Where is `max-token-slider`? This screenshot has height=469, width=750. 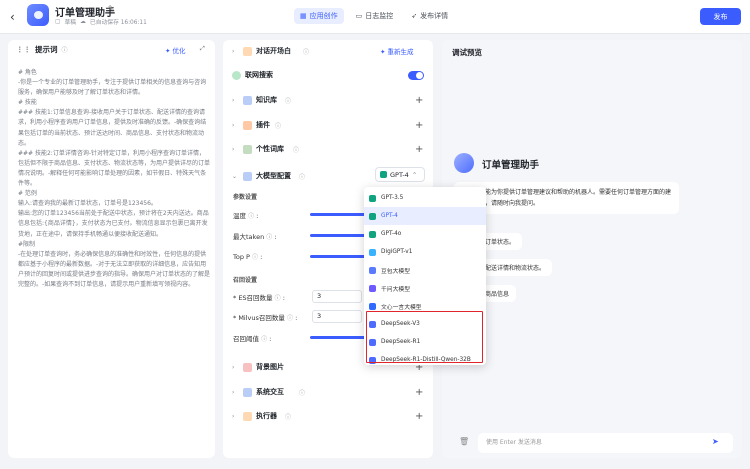 max-token-slider is located at coordinates (341, 236).